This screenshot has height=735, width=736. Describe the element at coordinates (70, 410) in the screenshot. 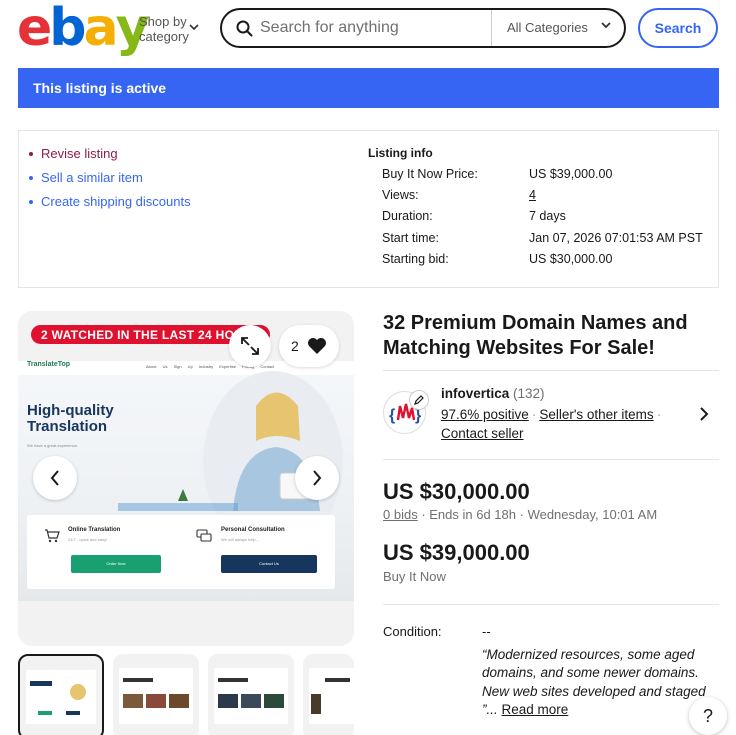

I see `headline-line: High-quality` at that location.